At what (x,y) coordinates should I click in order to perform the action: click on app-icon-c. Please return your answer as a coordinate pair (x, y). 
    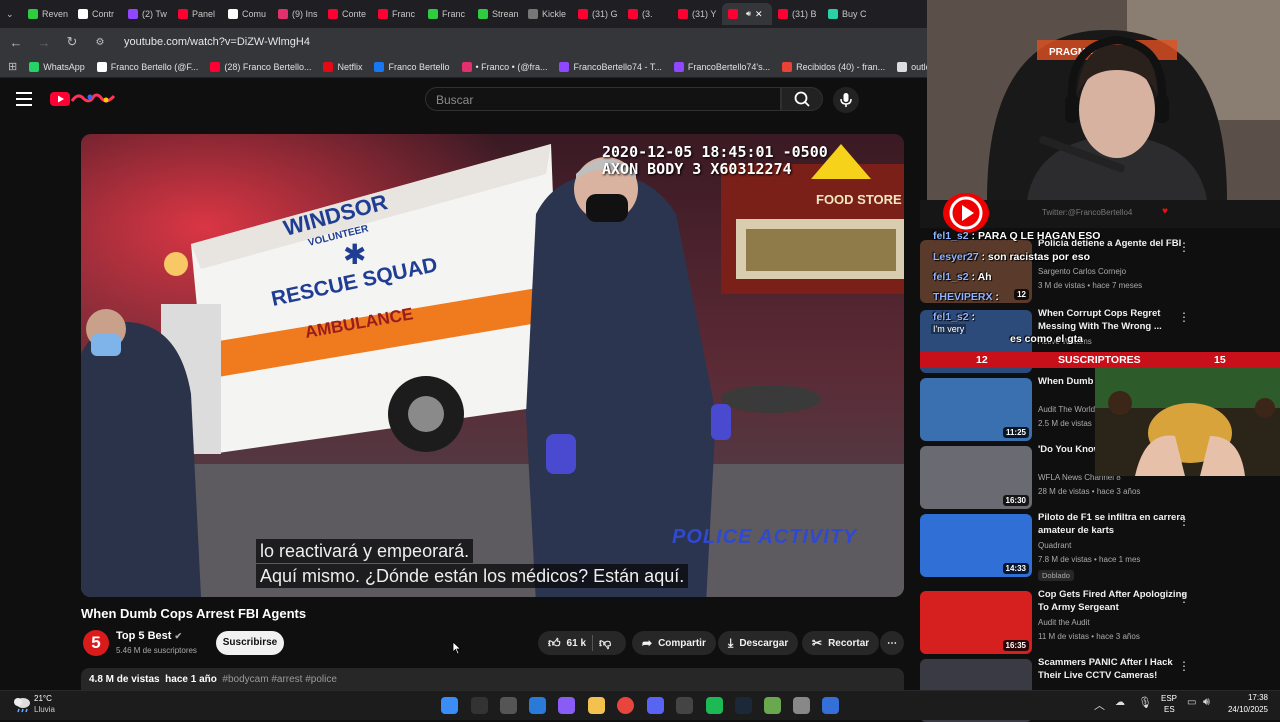
    Looking at the image, I should click on (830, 705).